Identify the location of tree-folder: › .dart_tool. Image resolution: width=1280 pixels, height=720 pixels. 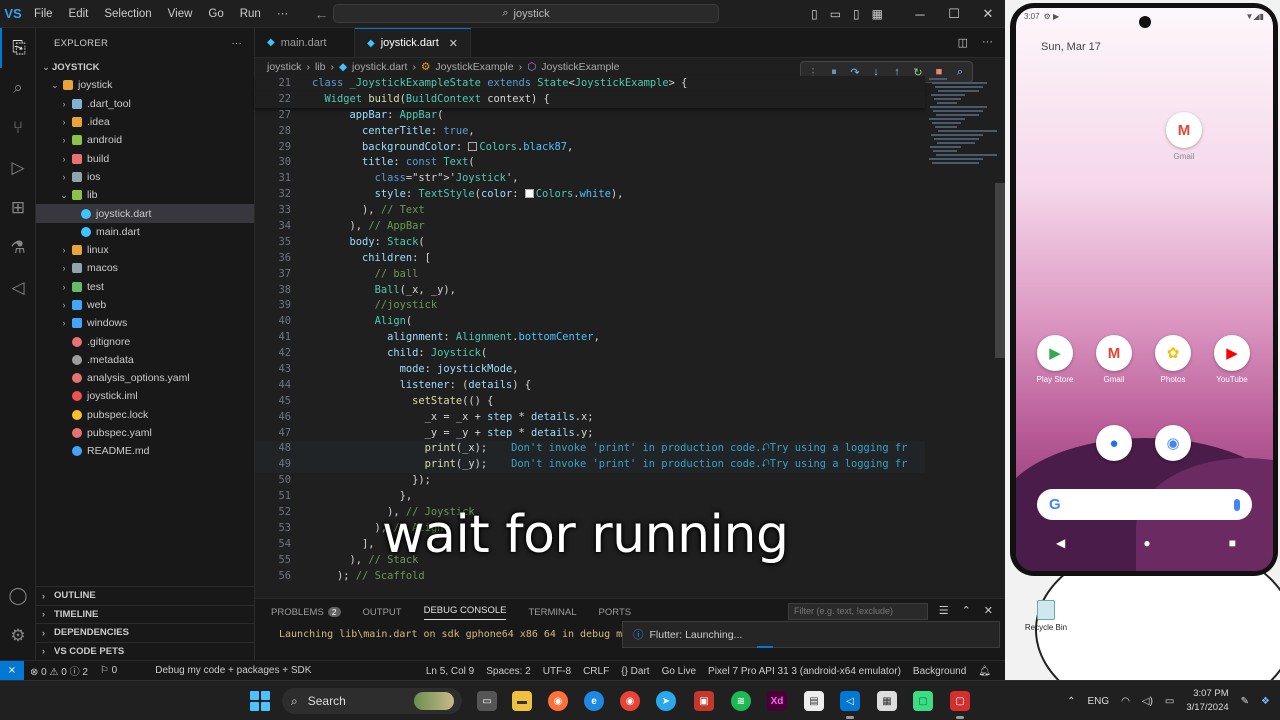
(145, 104).